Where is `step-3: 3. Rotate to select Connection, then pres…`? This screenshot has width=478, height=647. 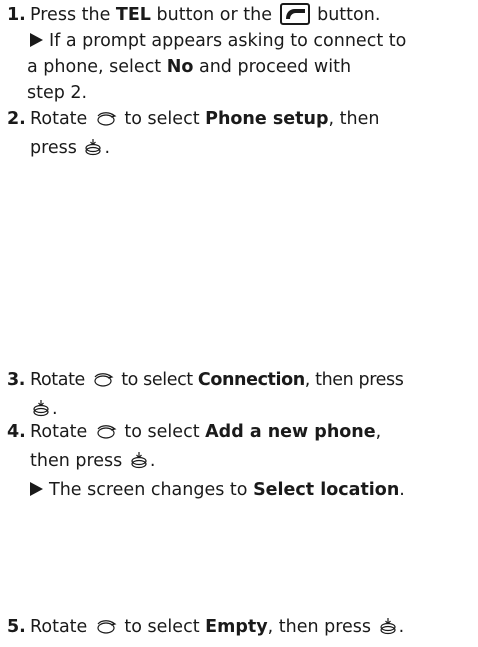 step-3: 3. Rotate to select Connection, then pres… is located at coordinates (240, 396).